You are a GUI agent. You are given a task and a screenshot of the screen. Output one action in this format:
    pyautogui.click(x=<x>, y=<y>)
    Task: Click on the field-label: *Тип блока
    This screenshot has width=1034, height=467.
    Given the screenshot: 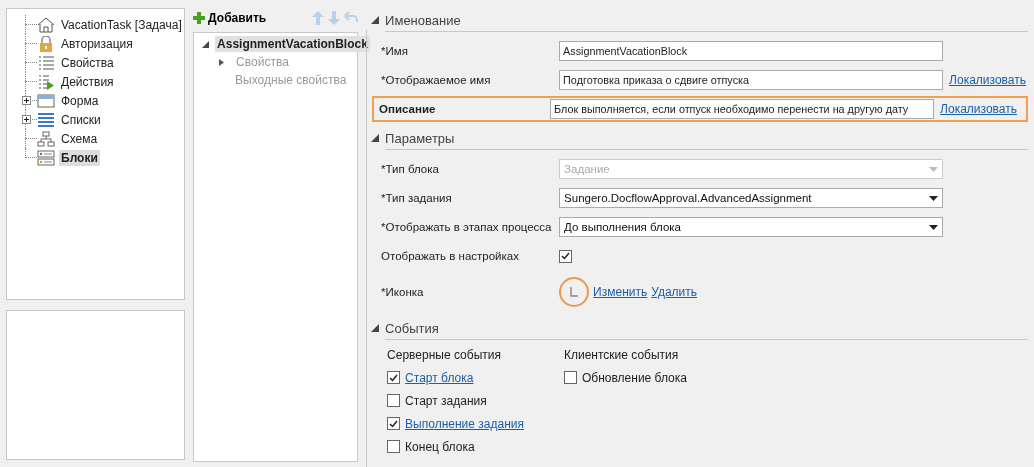 What is the action you would take?
    pyautogui.click(x=410, y=169)
    